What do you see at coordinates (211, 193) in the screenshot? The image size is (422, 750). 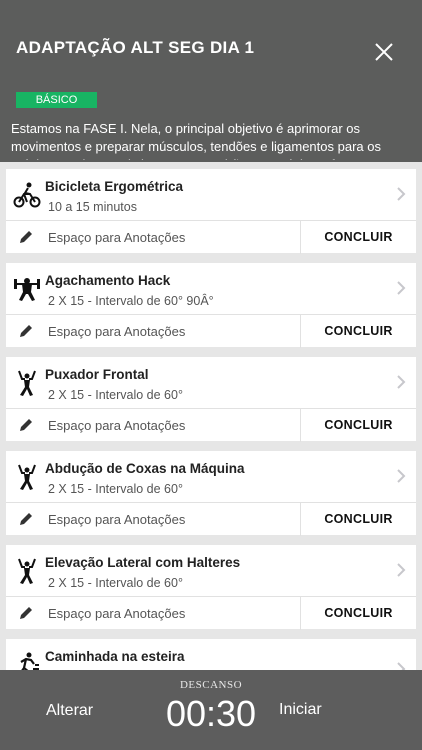 I see `exercise-row: Bicicleta Ergométrica 10 a 15 minutos` at bounding box center [211, 193].